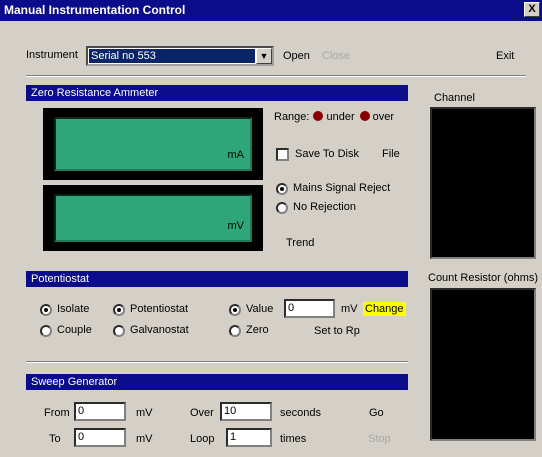 The image size is (542, 457). I want to click on sweep-header-title: Sweep Generator, so click(74, 382).